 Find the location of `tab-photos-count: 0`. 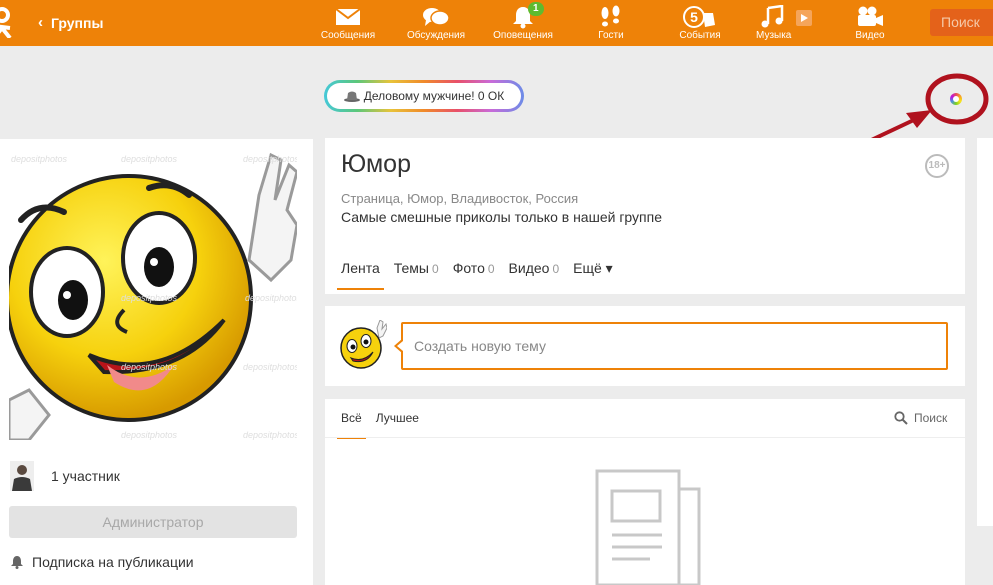

tab-photos-count: 0 is located at coordinates (491, 269).